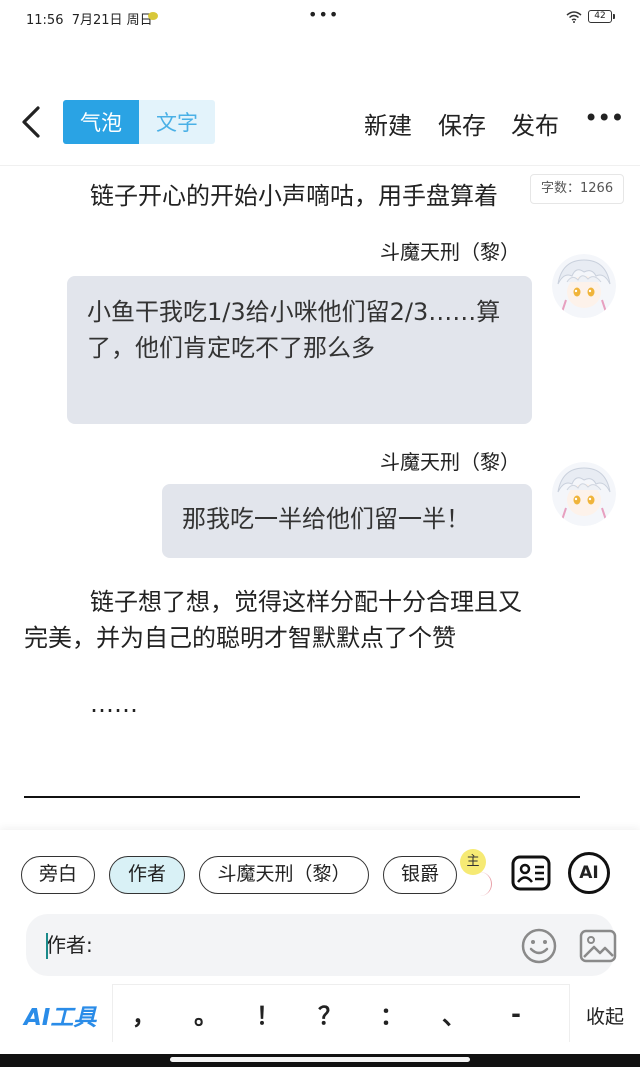  What do you see at coordinates (153, 16) in the screenshot?
I see `notification-icon` at bounding box center [153, 16].